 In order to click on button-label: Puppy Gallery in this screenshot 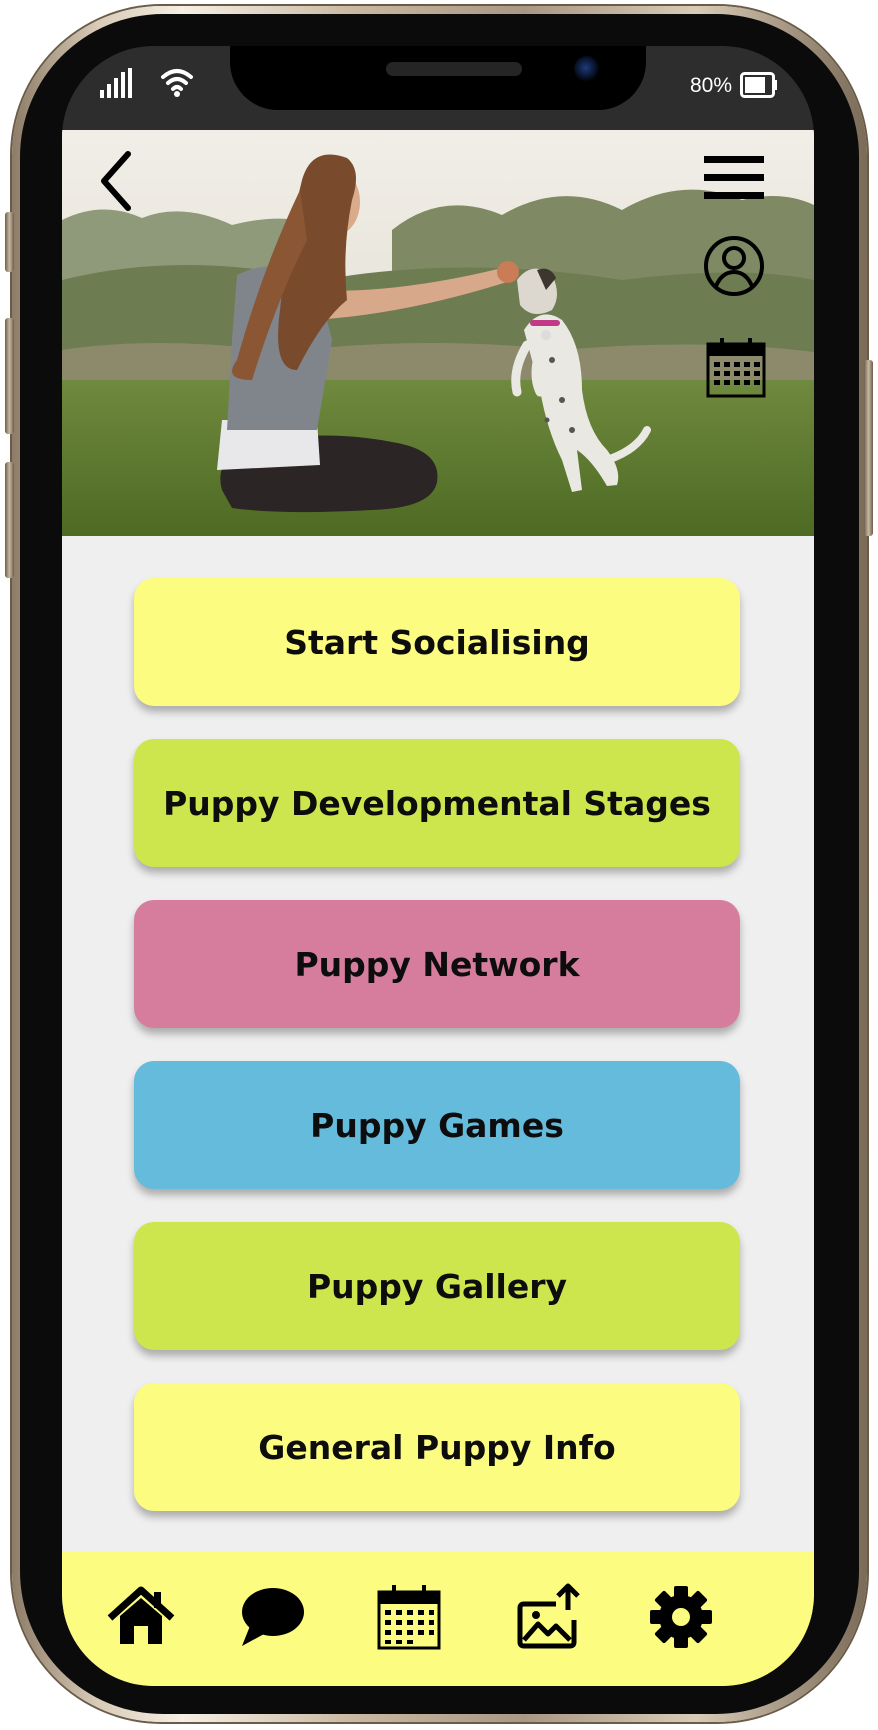, I will do `click(437, 1286)`.